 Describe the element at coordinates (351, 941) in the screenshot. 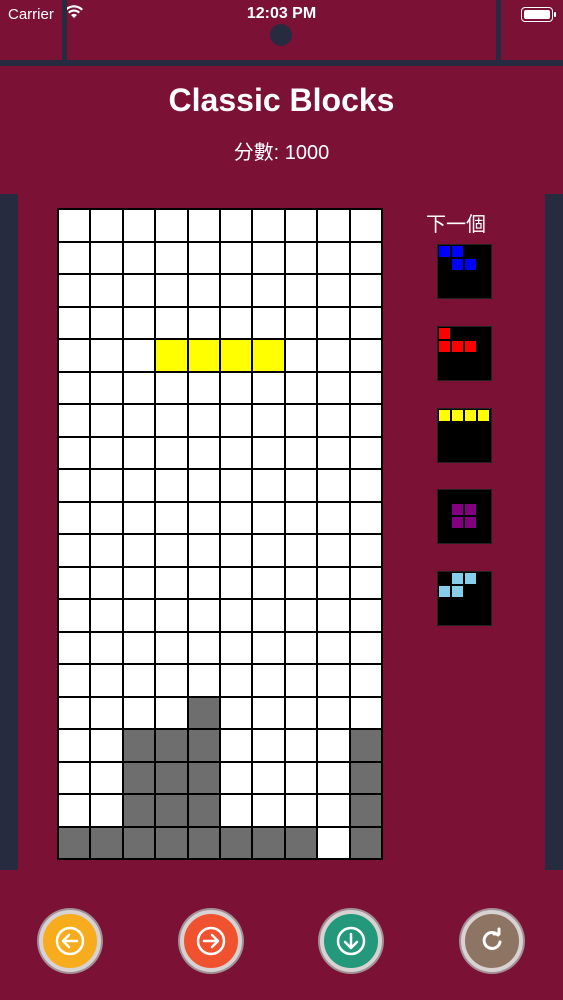

I see `drop-down-button` at that location.